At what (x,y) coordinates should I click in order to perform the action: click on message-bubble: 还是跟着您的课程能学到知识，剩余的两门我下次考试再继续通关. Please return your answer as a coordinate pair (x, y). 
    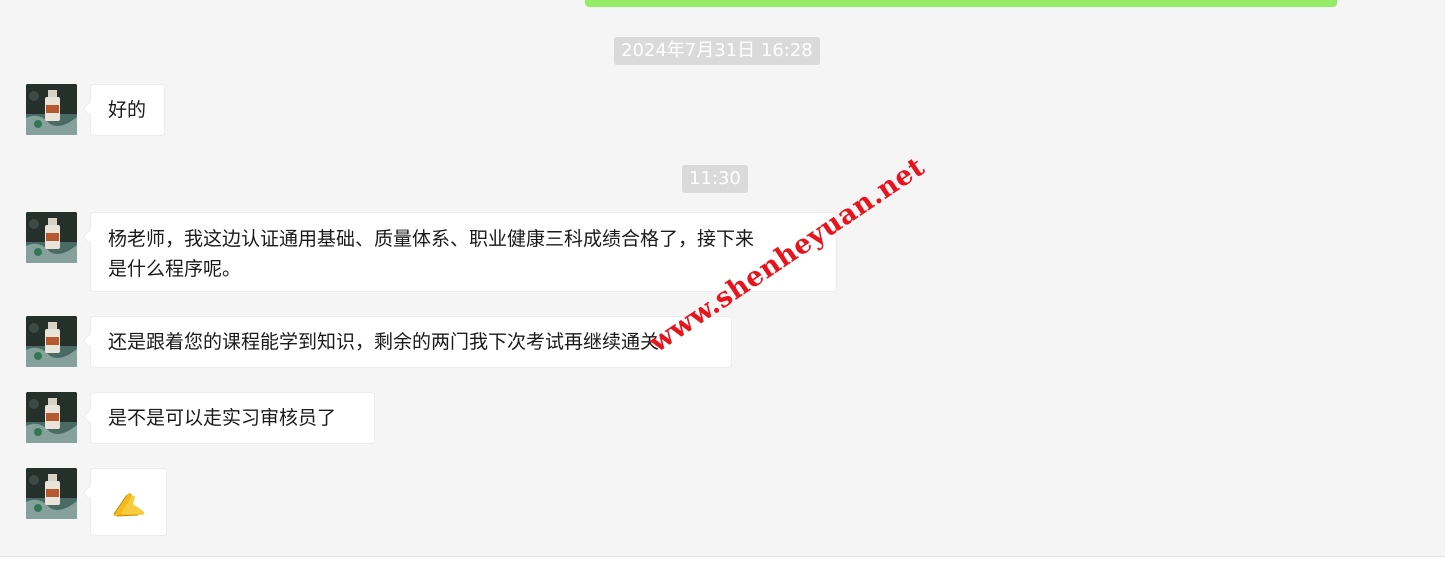
    Looking at the image, I should click on (411, 342).